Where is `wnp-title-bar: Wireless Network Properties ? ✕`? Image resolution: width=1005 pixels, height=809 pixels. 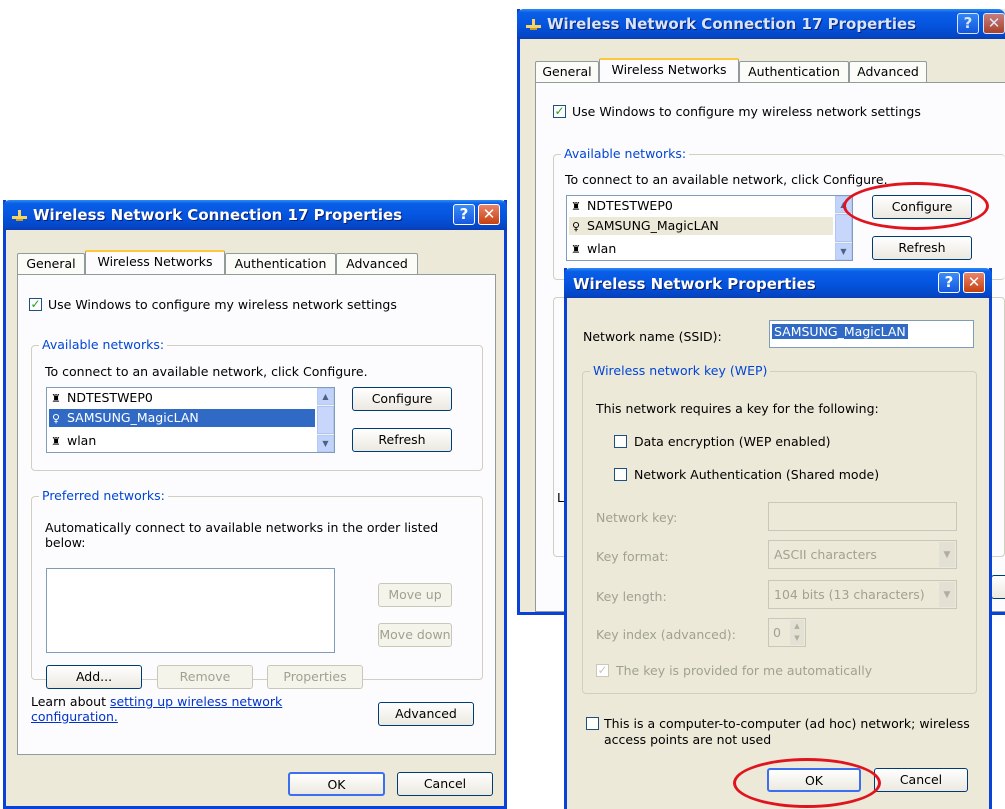 wnp-title-bar: Wireless Network Properties ? ✕ is located at coordinates (778, 283).